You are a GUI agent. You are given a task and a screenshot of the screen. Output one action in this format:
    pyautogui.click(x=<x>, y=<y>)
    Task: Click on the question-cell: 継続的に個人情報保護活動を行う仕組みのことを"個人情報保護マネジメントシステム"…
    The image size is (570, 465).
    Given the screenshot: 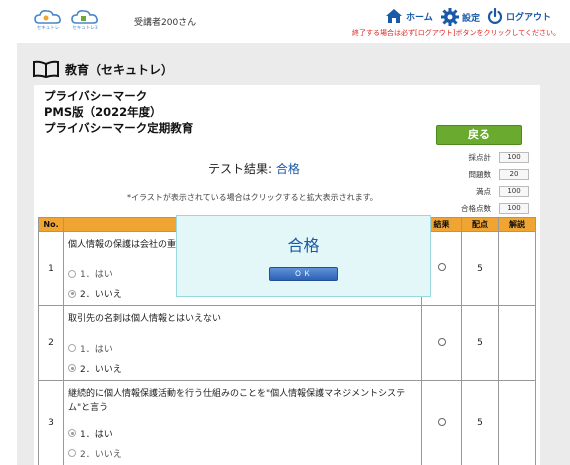 What is the action you would take?
    pyautogui.click(x=242, y=422)
    